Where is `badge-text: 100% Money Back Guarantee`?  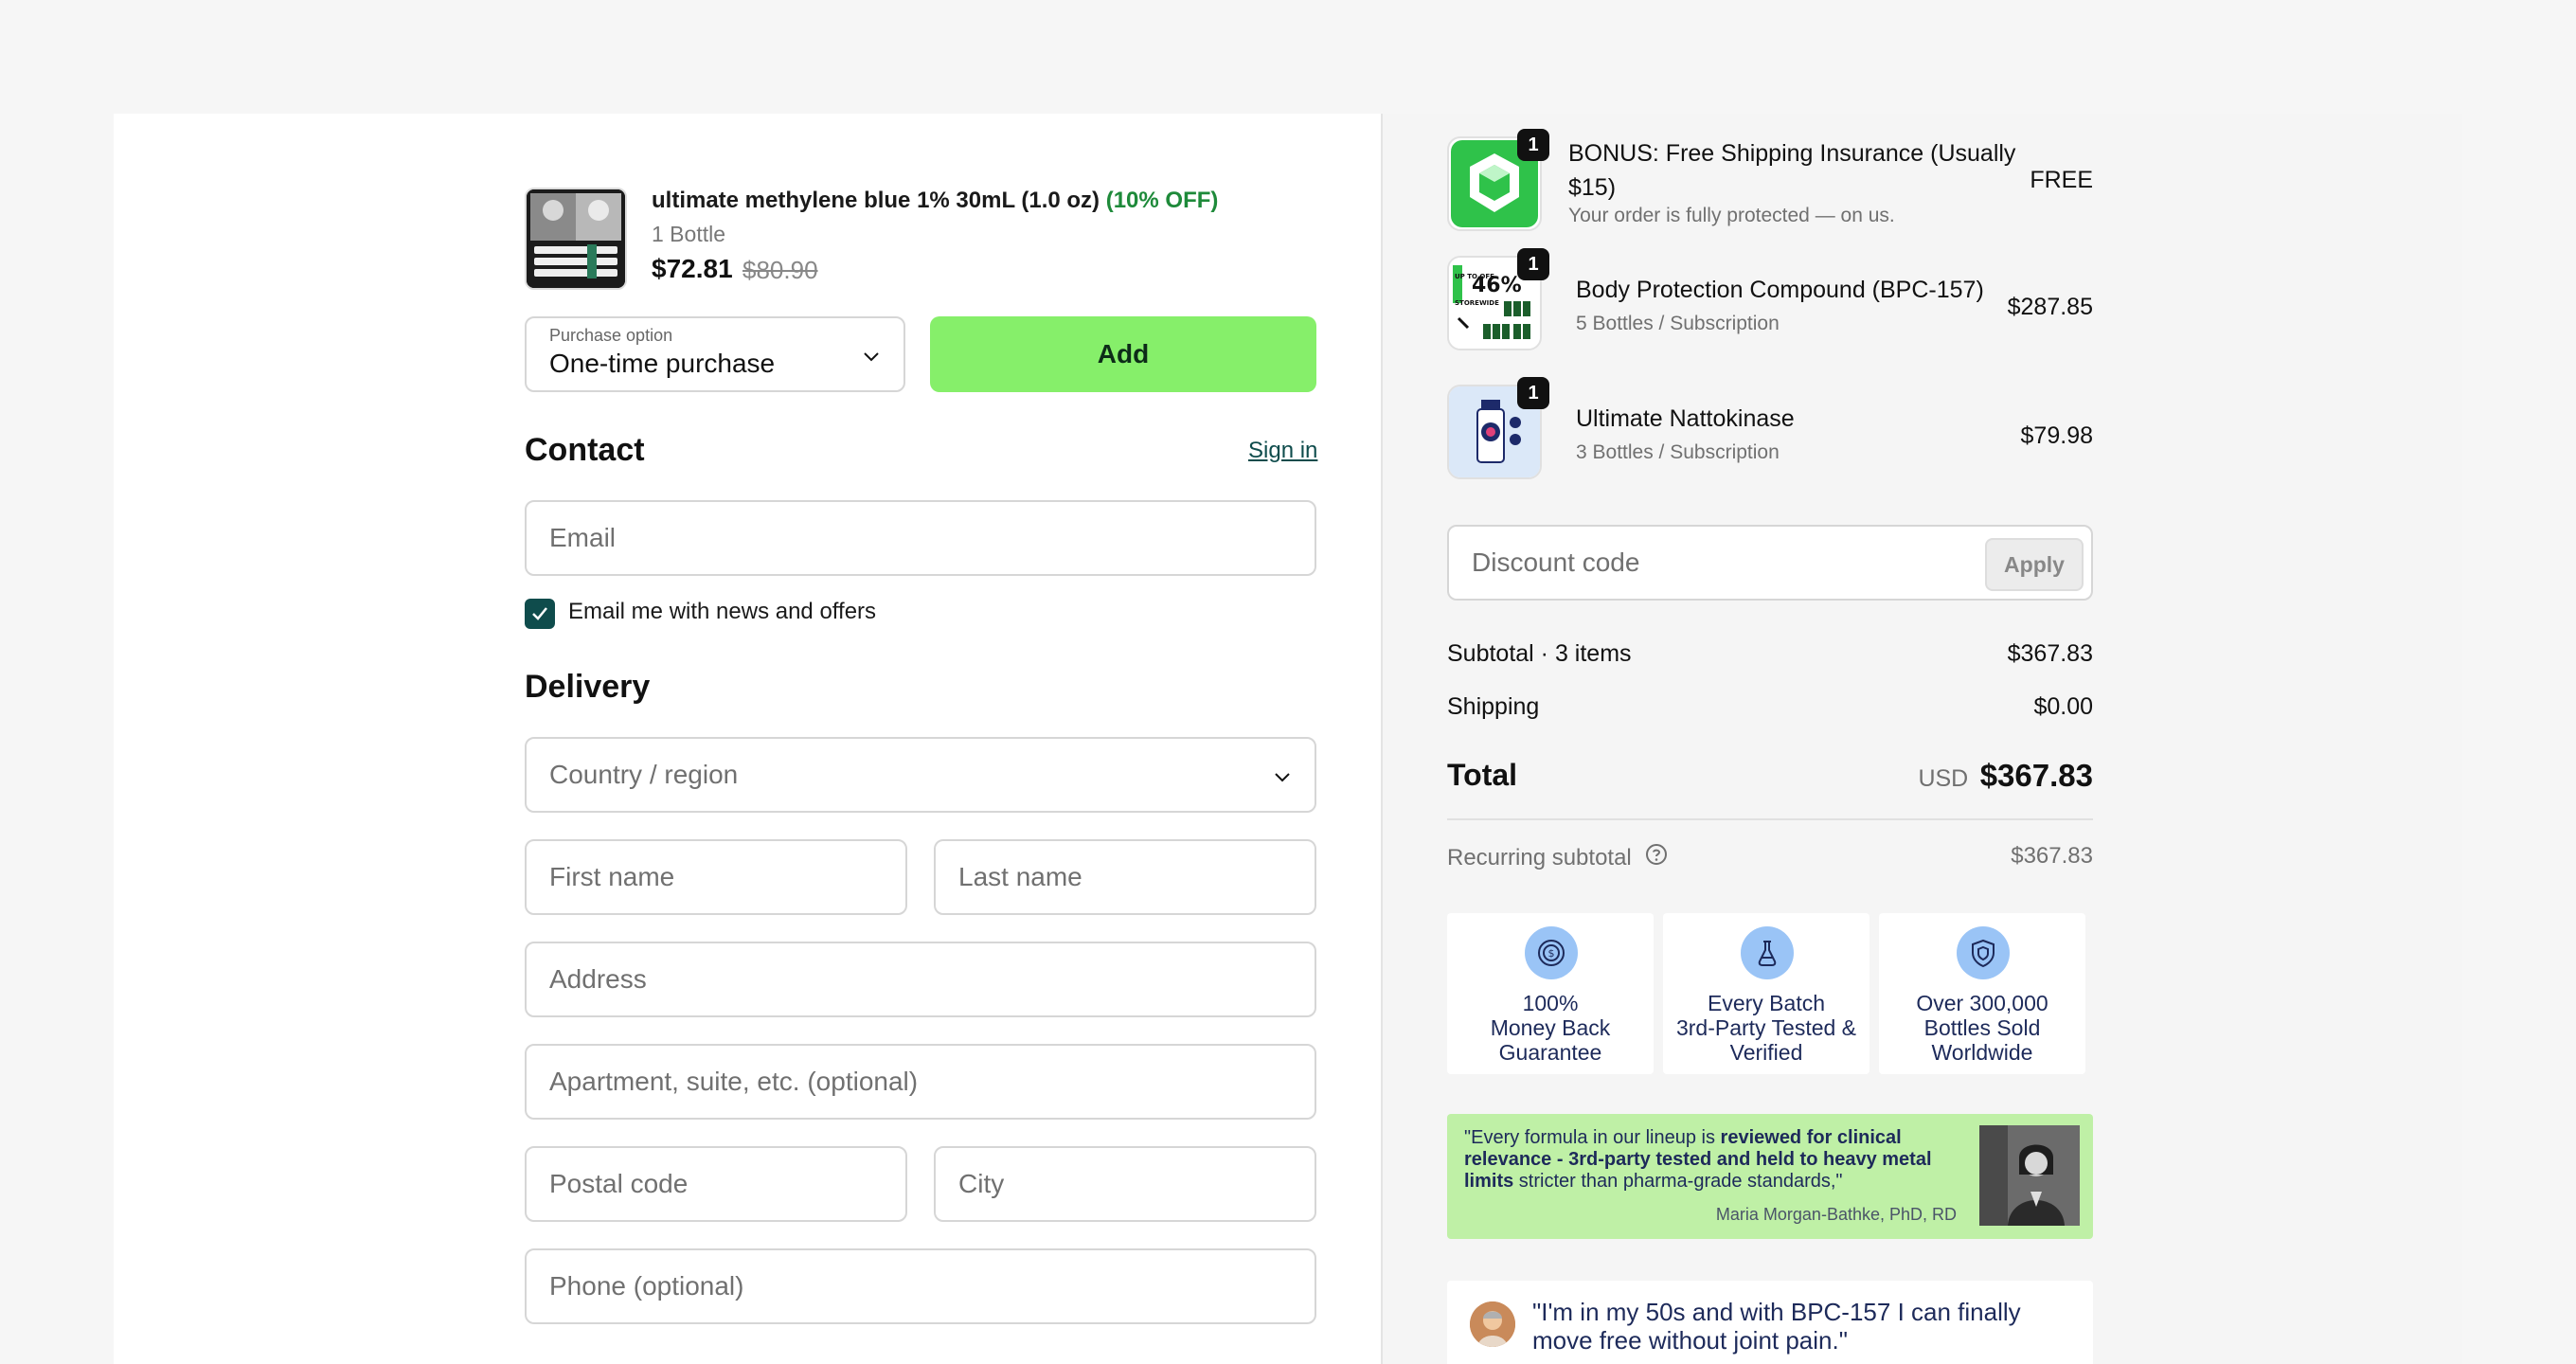 badge-text: 100% Money Back Guarantee is located at coordinates (1550, 1028).